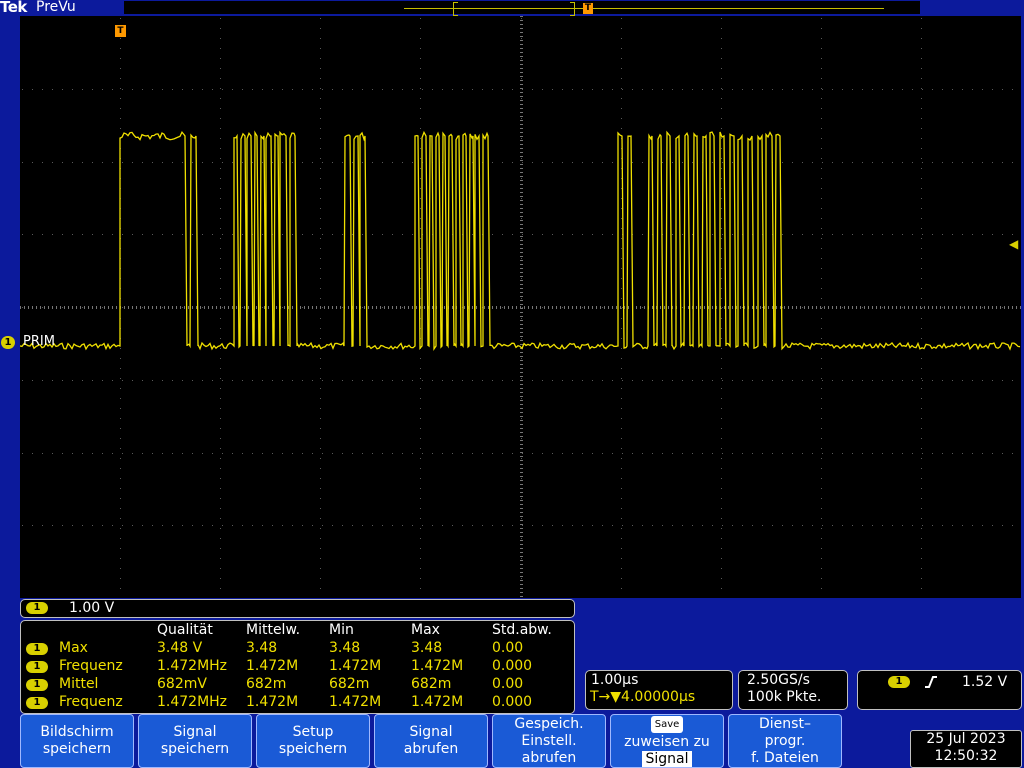  What do you see at coordinates (643, 697) in the screenshot?
I see `trigger-delay: T→▼4.00000µs` at bounding box center [643, 697].